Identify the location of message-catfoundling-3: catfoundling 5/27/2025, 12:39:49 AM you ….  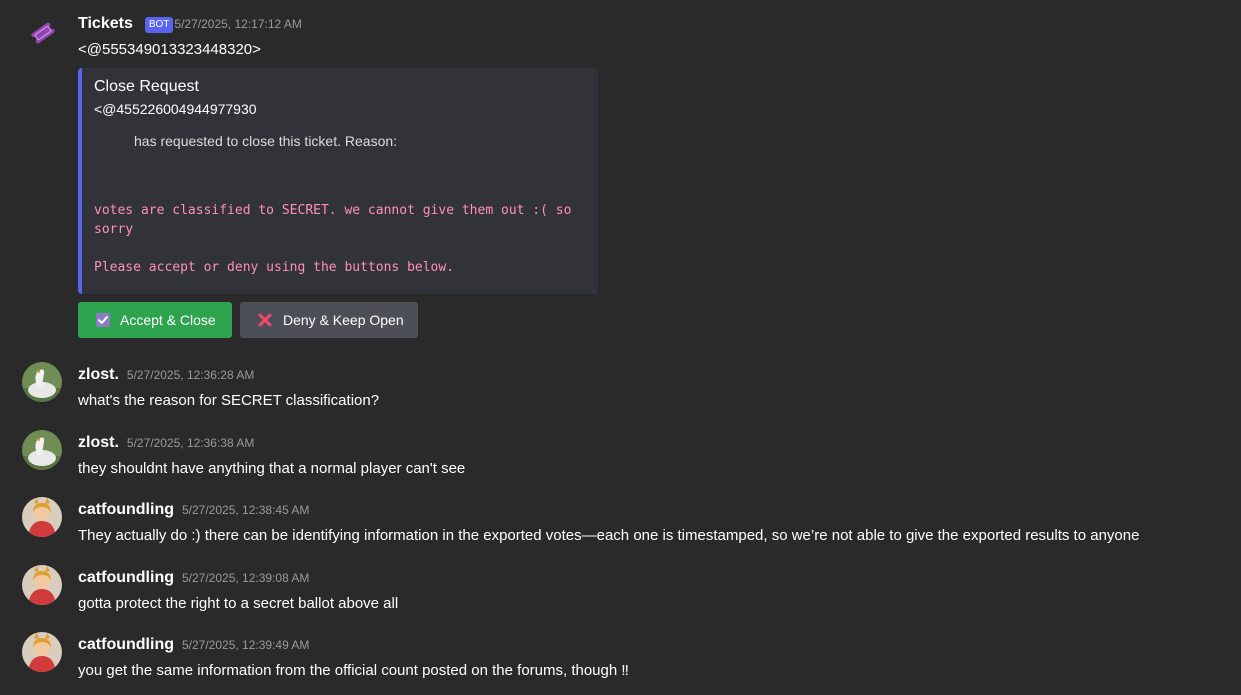
(620, 660).